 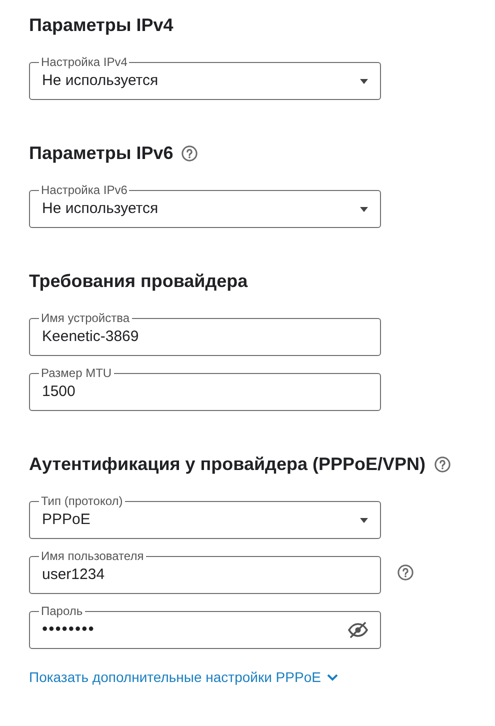 I want to click on field-label: Размер MTU, so click(x=76, y=373).